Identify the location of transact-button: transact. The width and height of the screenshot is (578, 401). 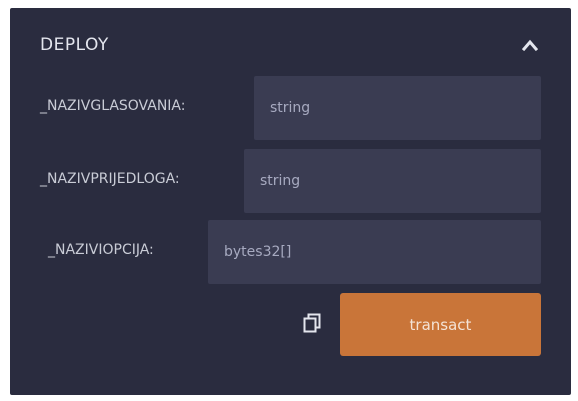
(440, 324).